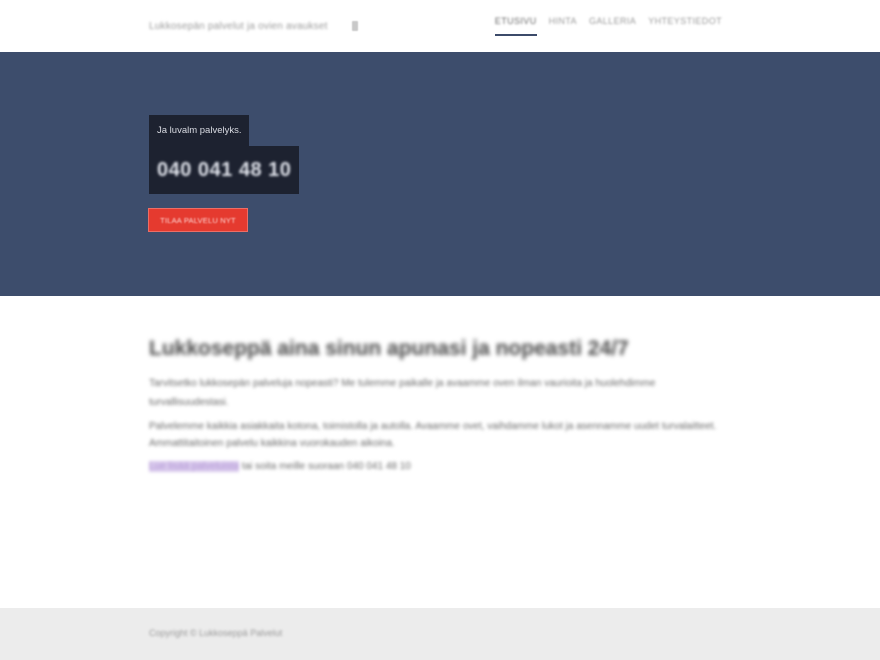  What do you see at coordinates (194, 466) in the screenshot?
I see `read-more-link: Lue lisää palveluista` at bounding box center [194, 466].